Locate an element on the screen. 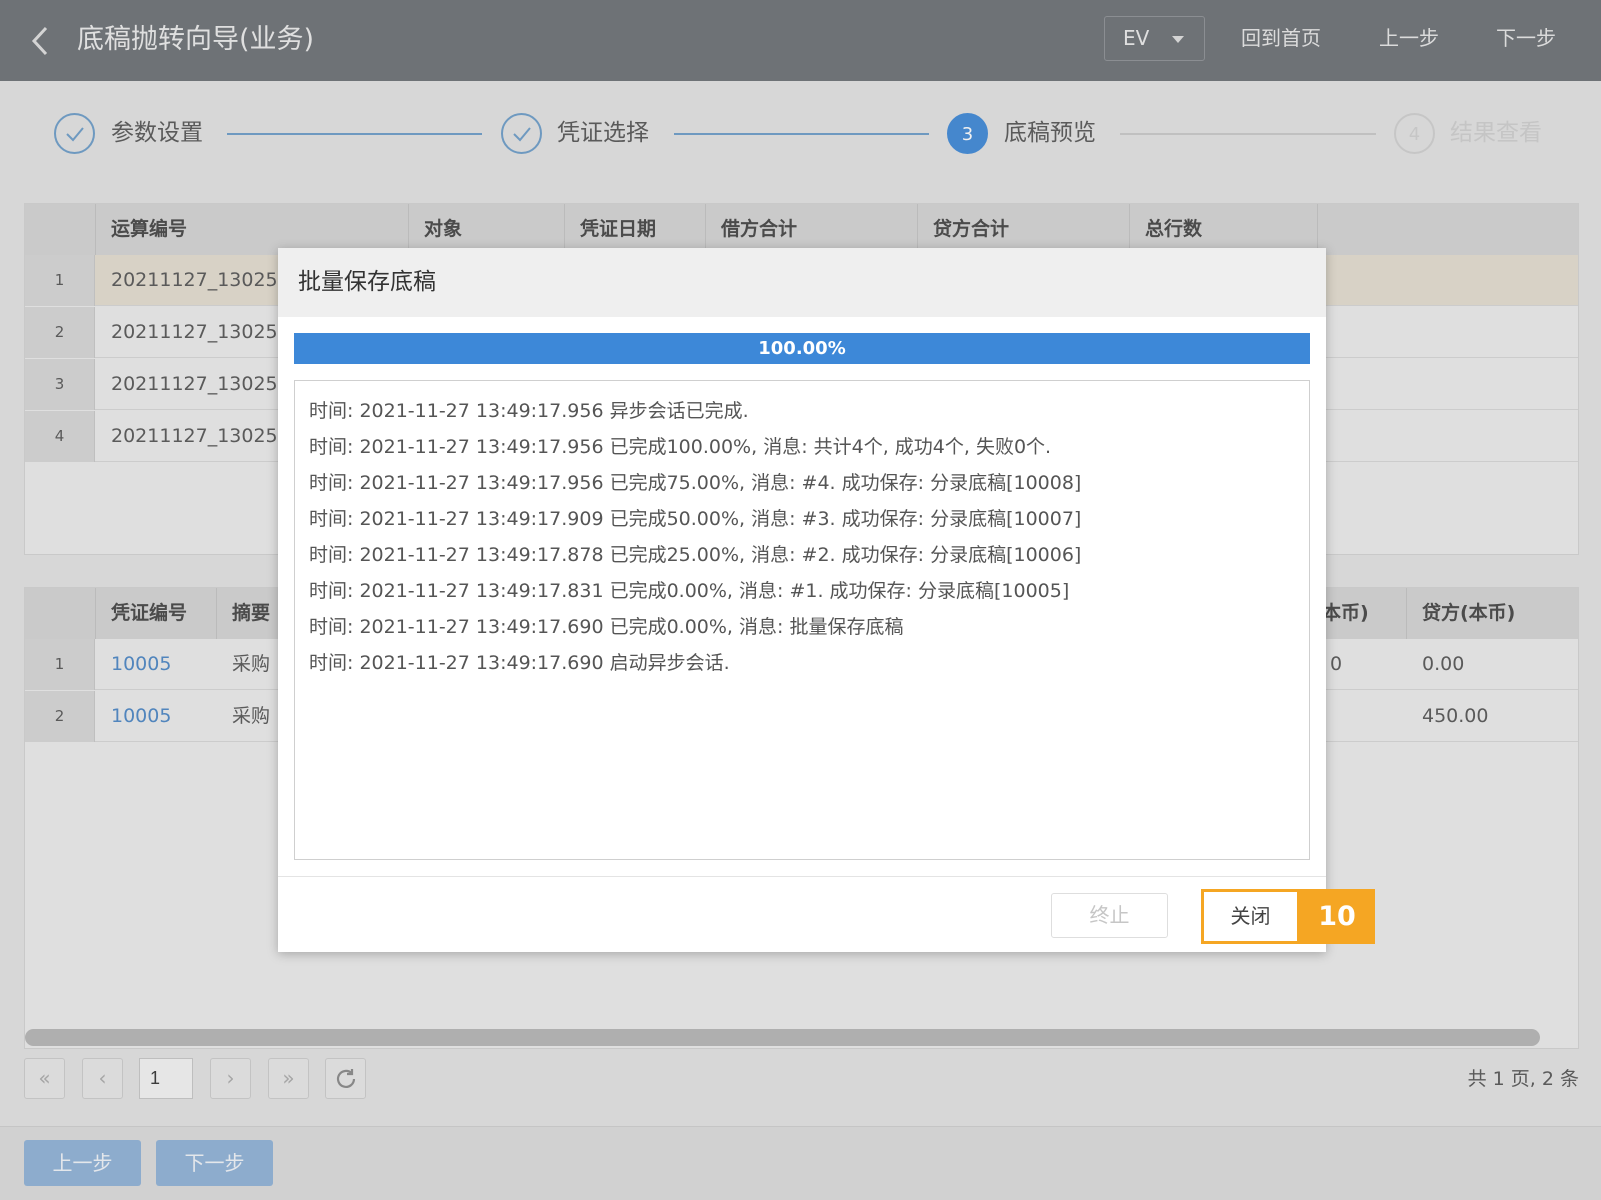 This screenshot has height=1200, width=1601. log-line: 时间: 2021-11-27 13:49:17.690 启动异步会话. is located at coordinates (519, 663).